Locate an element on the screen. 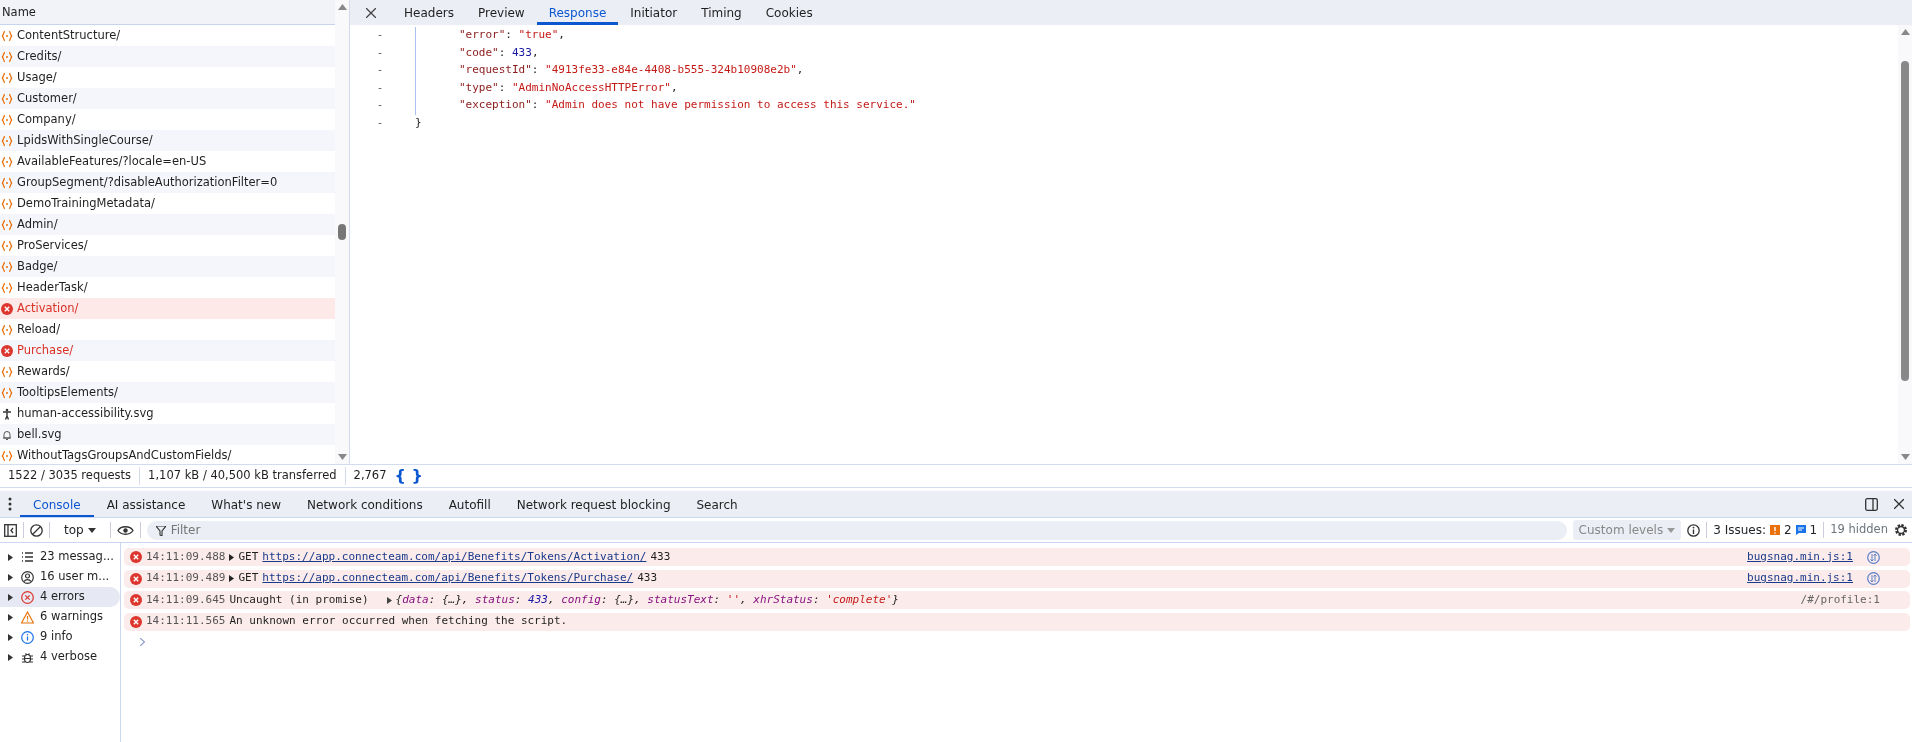 The height and width of the screenshot is (742, 1912). request-row: Activation/ is located at coordinates (168, 308).